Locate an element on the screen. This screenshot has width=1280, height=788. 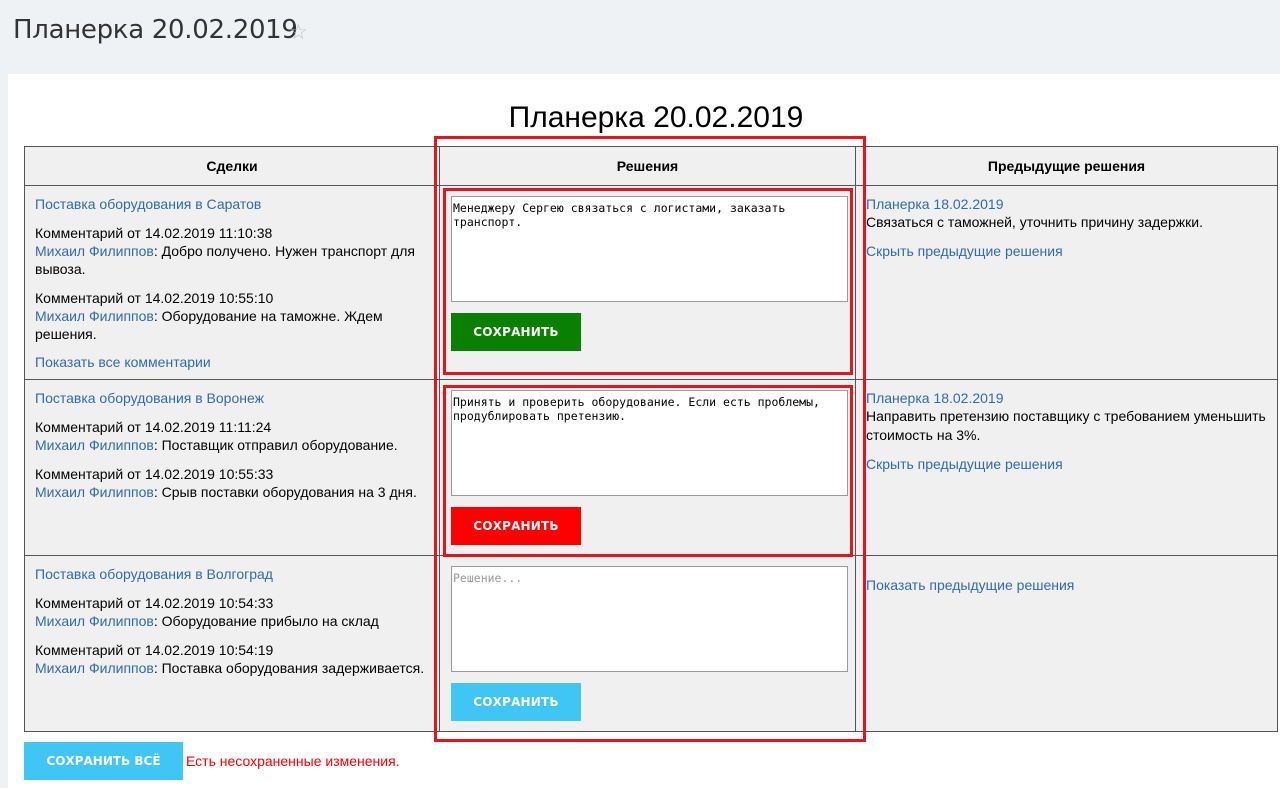
comment-text: : Срыв поставки оборудования на 3 дня. is located at coordinates (285, 492).